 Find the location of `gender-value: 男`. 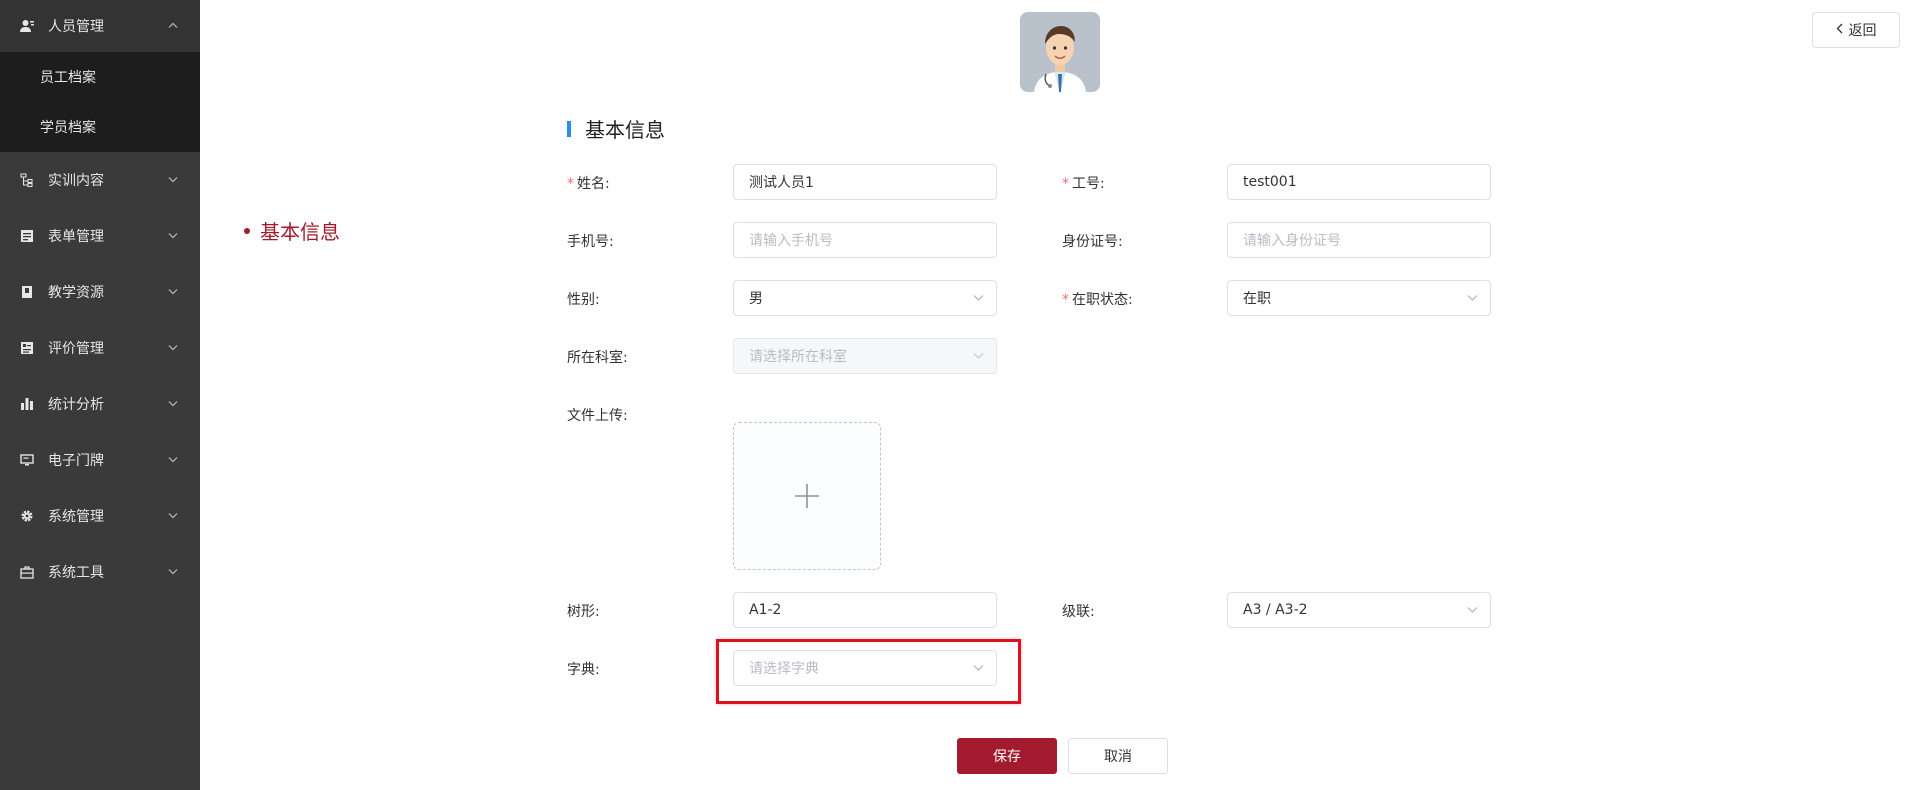

gender-value: 男 is located at coordinates (756, 299).